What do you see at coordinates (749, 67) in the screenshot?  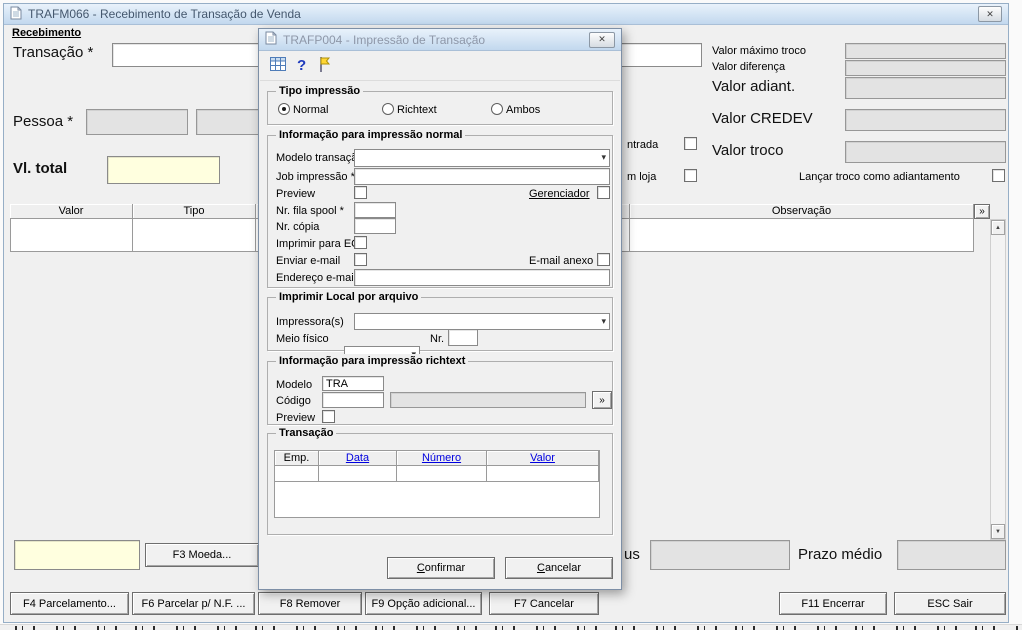 I see `valor-diferenca-label: Valor diferença` at bounding box center [749, 67].